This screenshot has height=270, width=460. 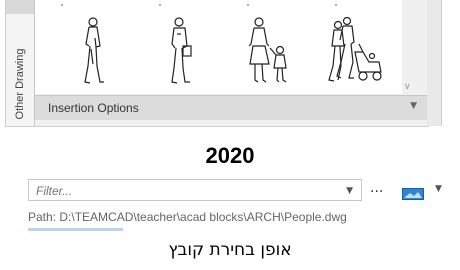 What do you see at coordinates (408, 47) in the screenshot?
I see `palette-scrollbar: ∨` at bounding box center [408, 47].